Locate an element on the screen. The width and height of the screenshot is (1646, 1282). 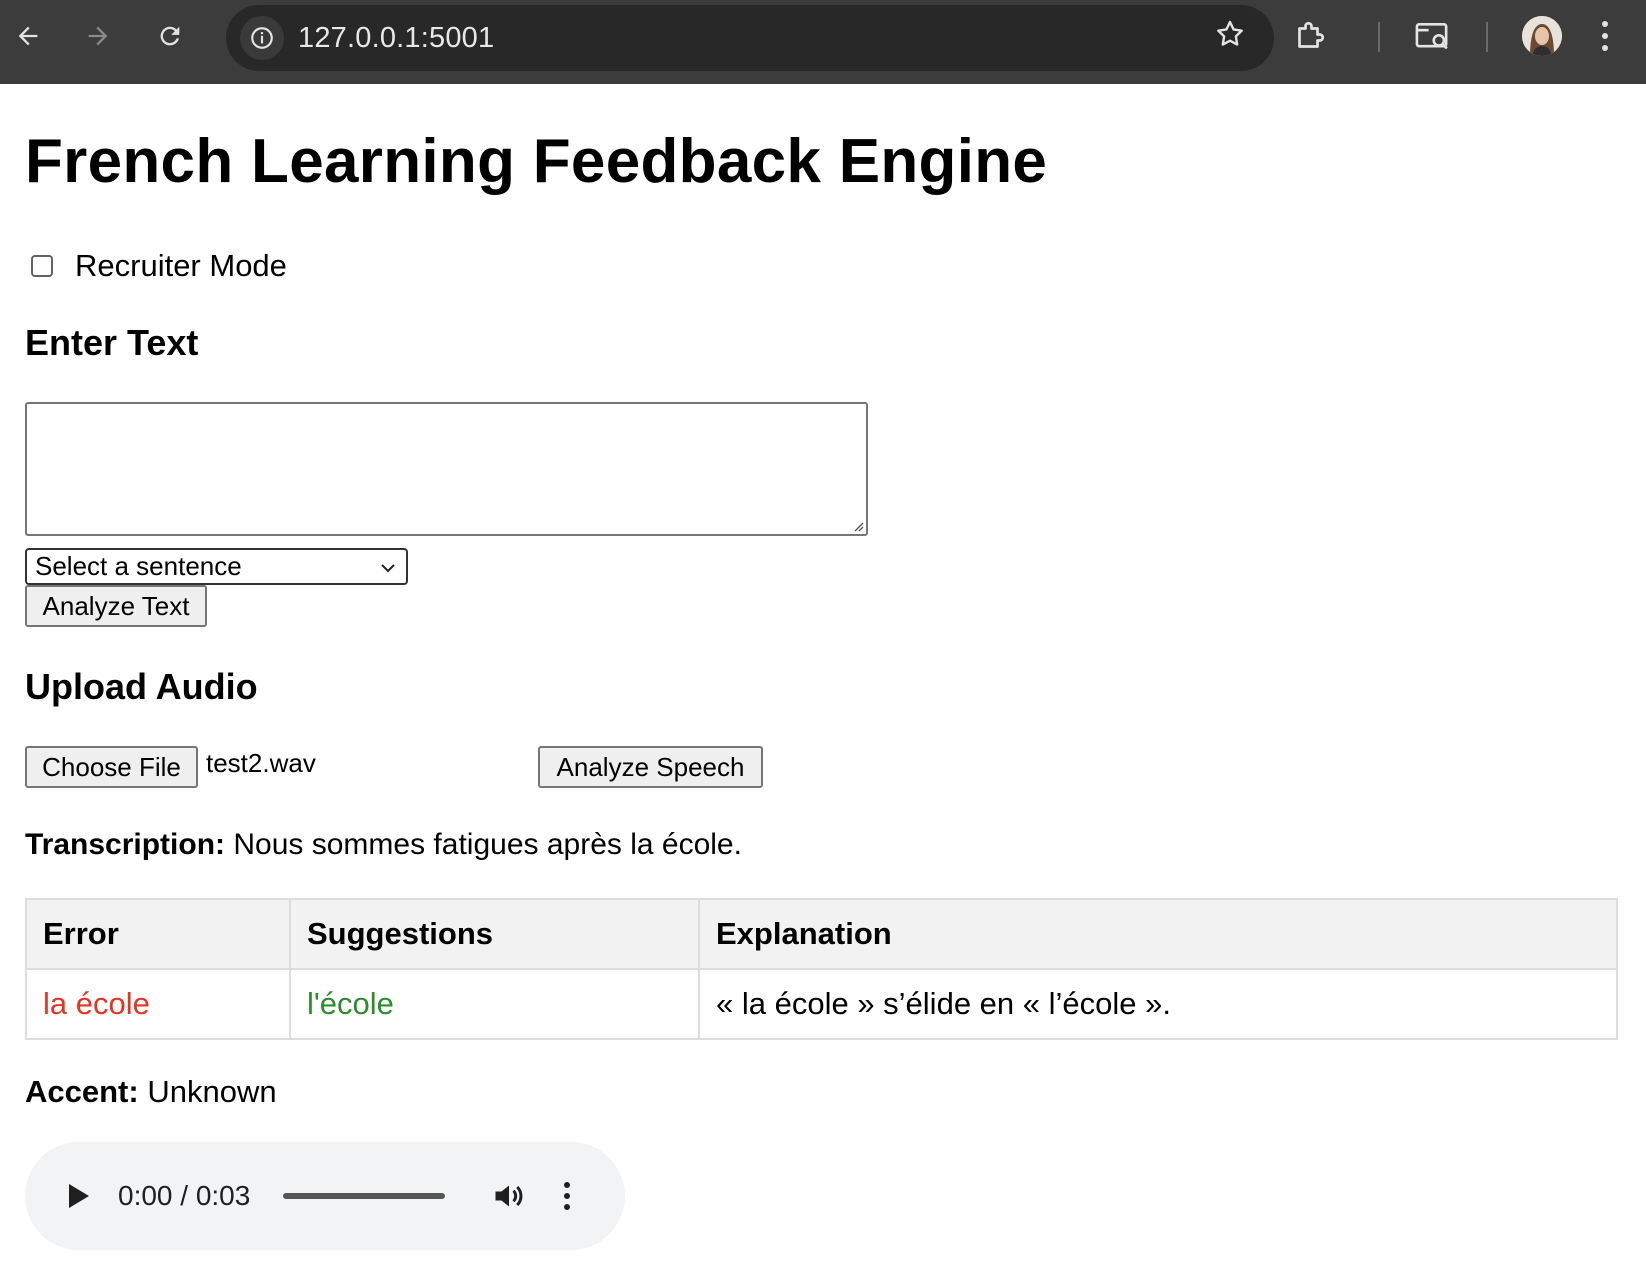
browser-toolbar: 127.0.0.1:5001 is located at coordinates (823, 42).